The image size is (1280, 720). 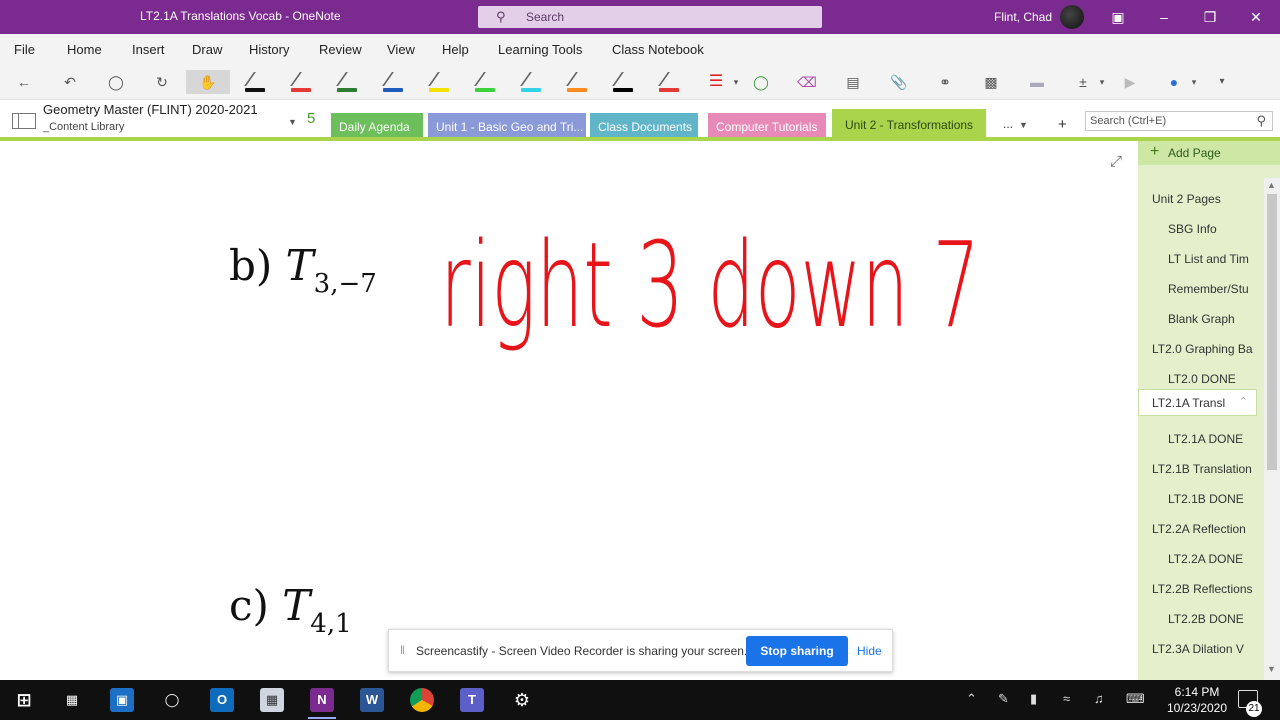 What do you see at coordinates (1099, 698) in the screenshot?
I see `volume-icon: ♫` at bounding box center [1099, 698].